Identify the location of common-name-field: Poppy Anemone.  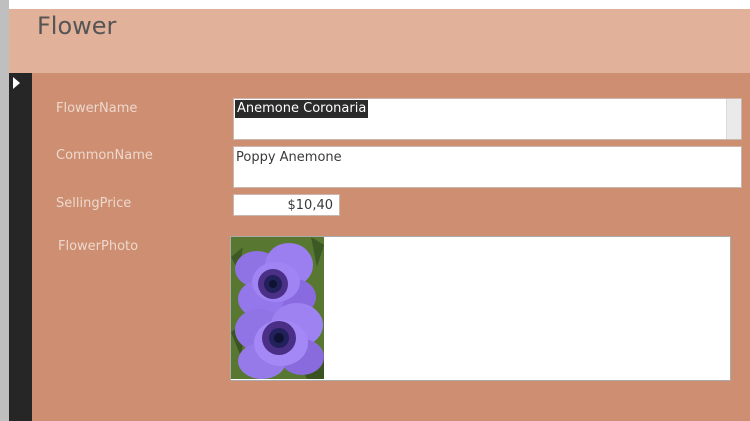
(487, 167).